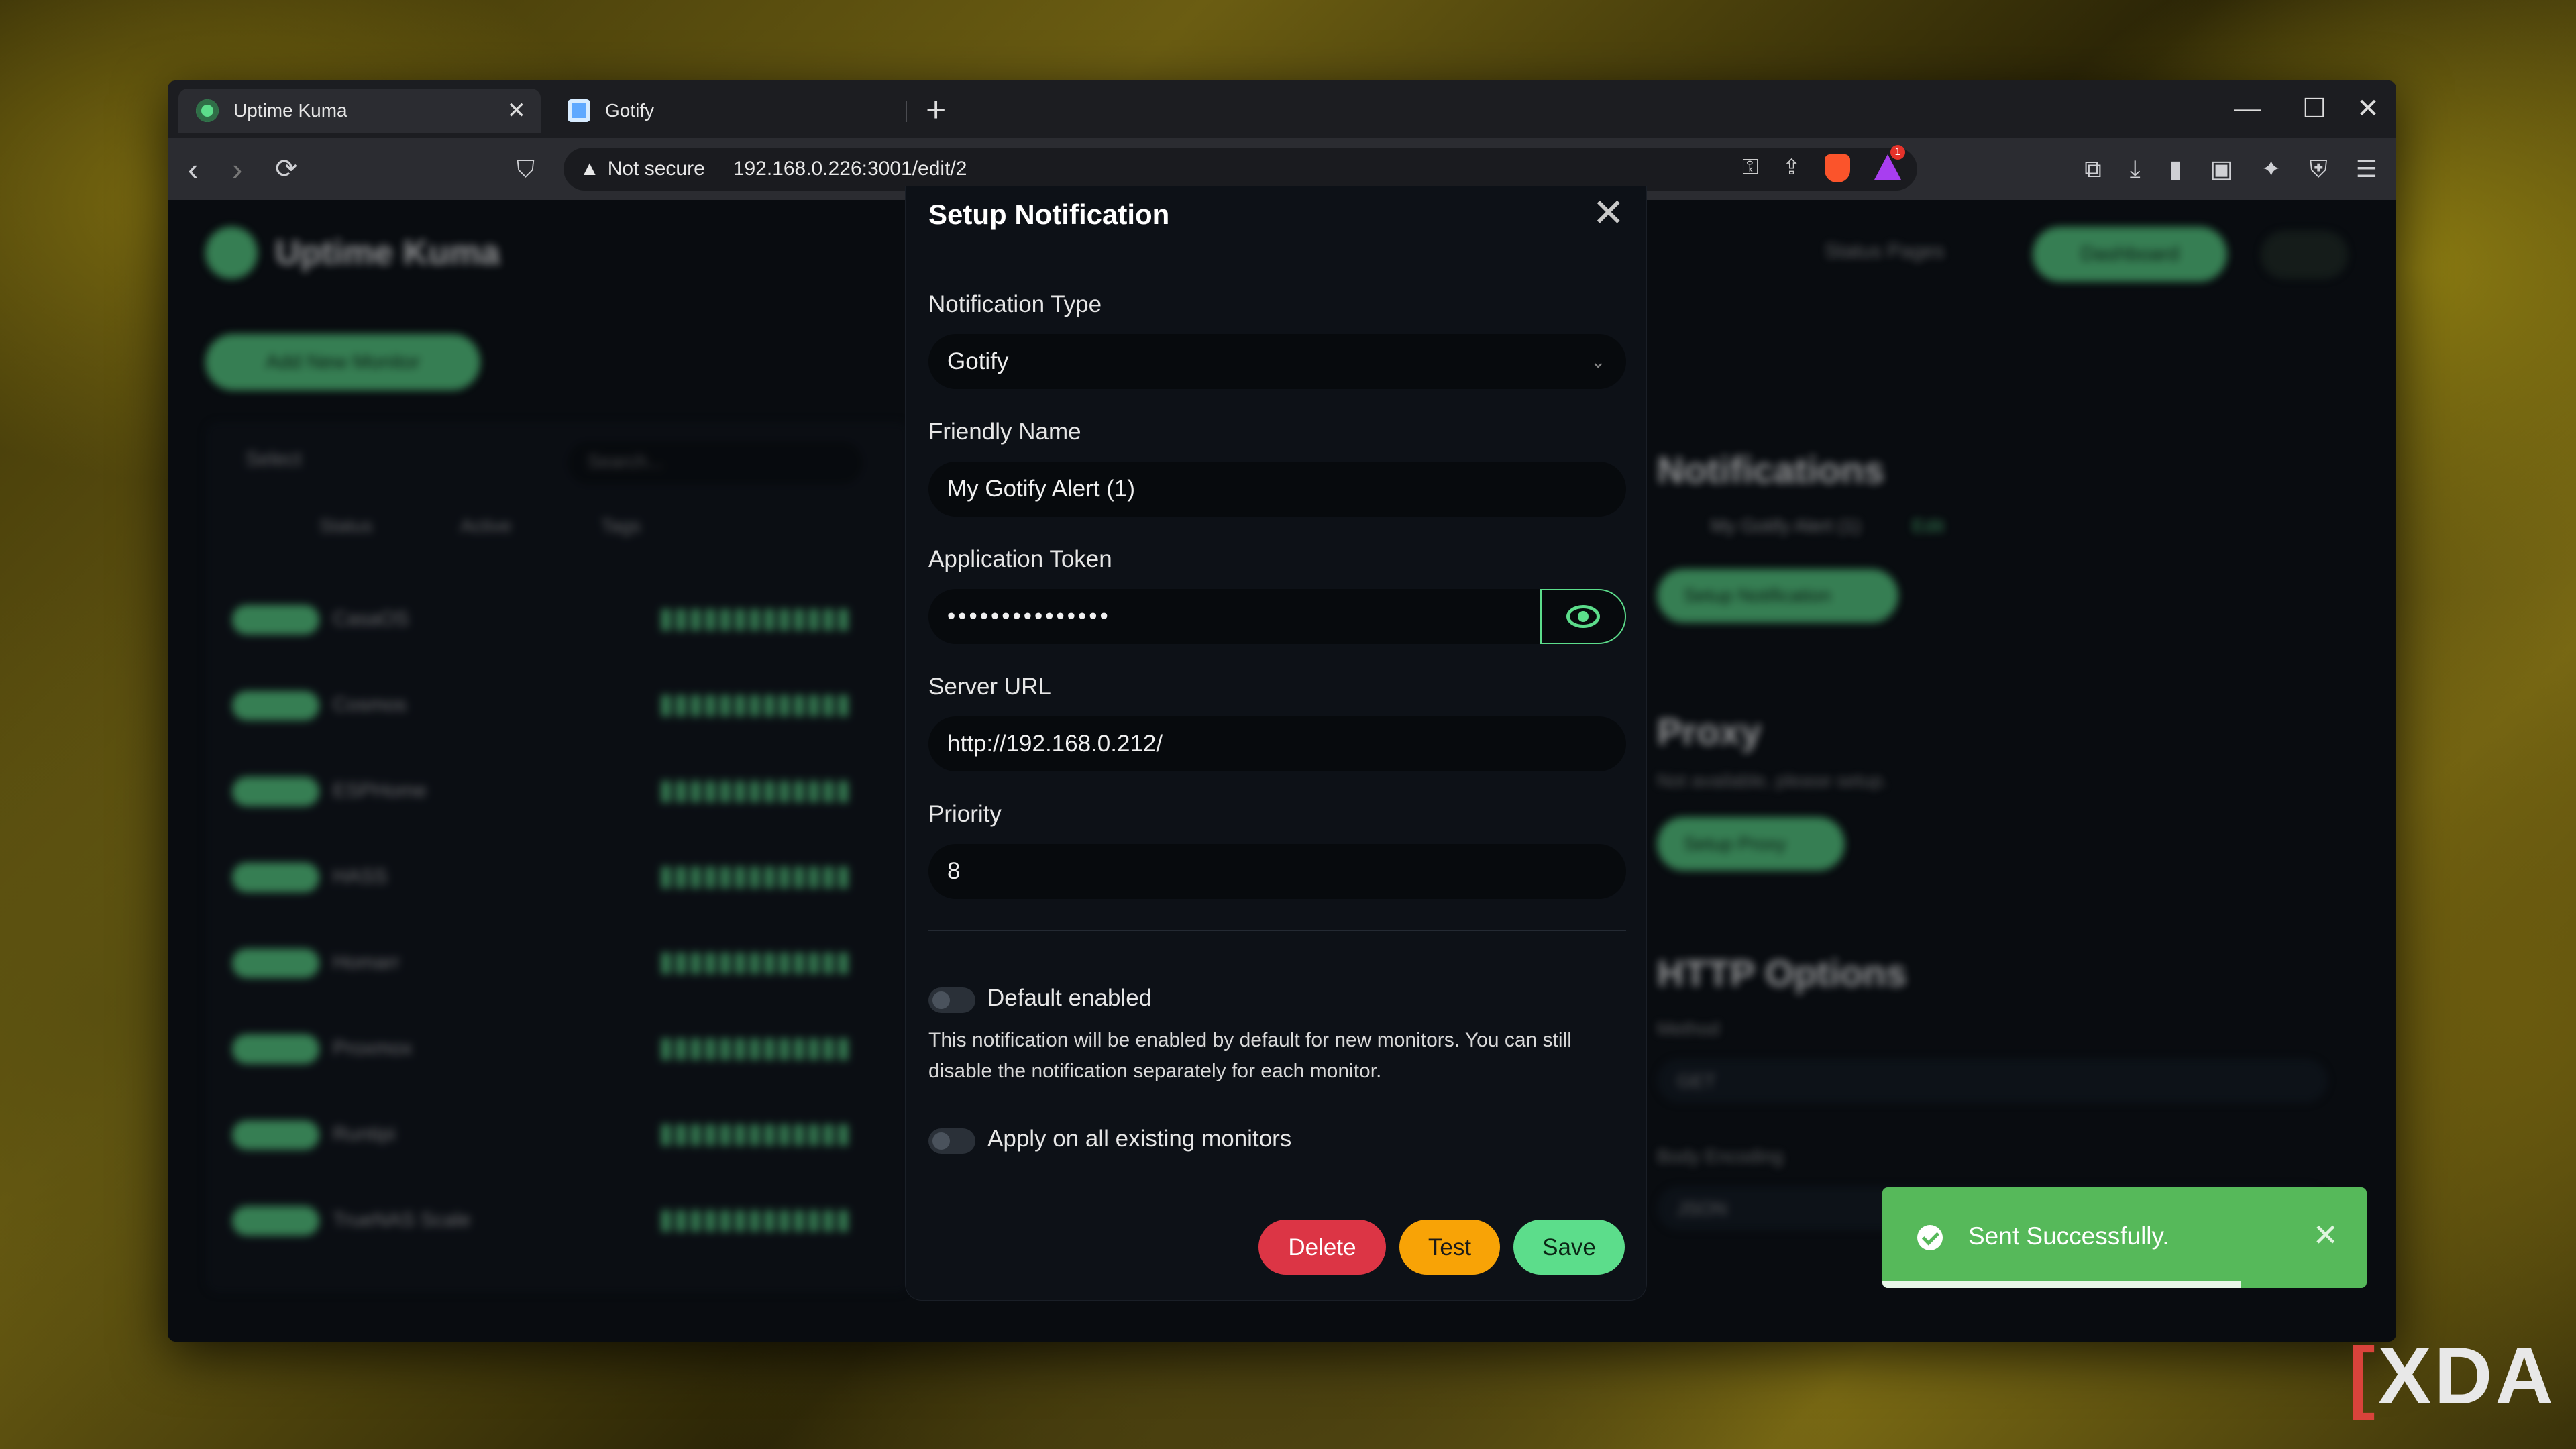  I want to click on eye-icon, so click(1583, 616).